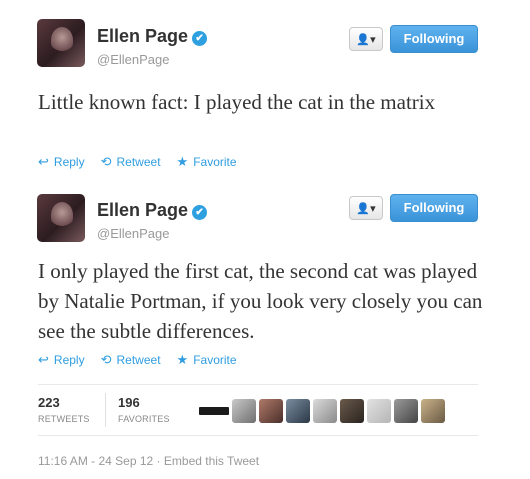  I want to click on tweet-timestamp: 11:16 AM - 24 Sep 12 · Embed this Tweet, so click(148, 461).